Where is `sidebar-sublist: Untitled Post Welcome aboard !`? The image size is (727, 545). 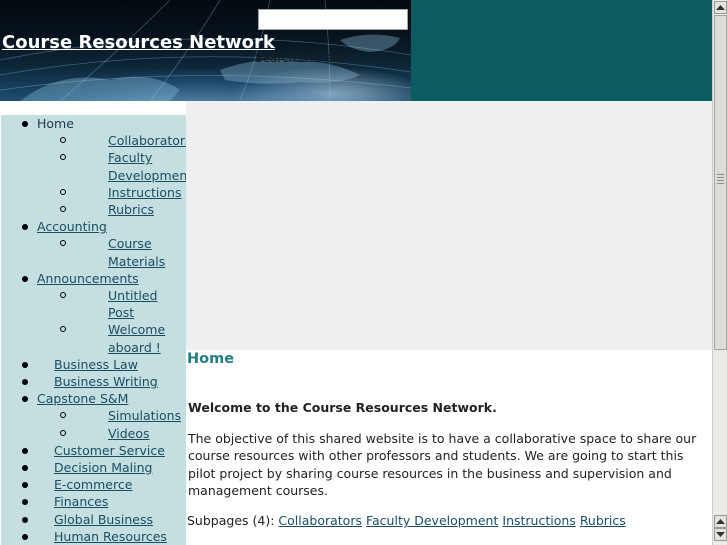
sidebar-sublist: Untitled Post Welcome aboard ! is located at coordinates (93, 321).